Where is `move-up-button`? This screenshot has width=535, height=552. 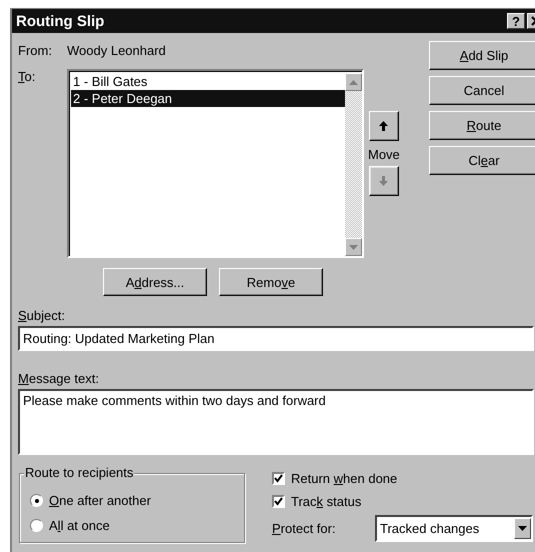
move-up-button is located at coordinates (383, 126).